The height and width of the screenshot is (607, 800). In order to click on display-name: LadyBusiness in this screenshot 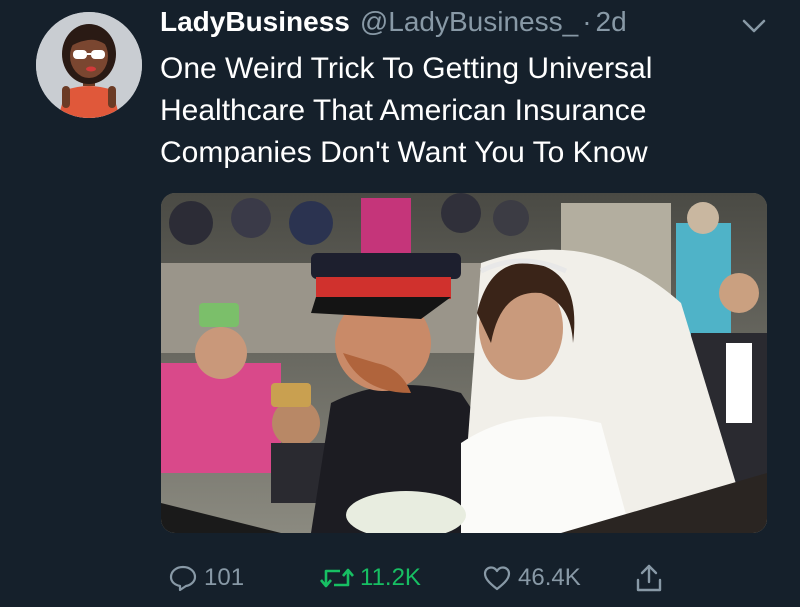, I will do `click(255, 22)`.